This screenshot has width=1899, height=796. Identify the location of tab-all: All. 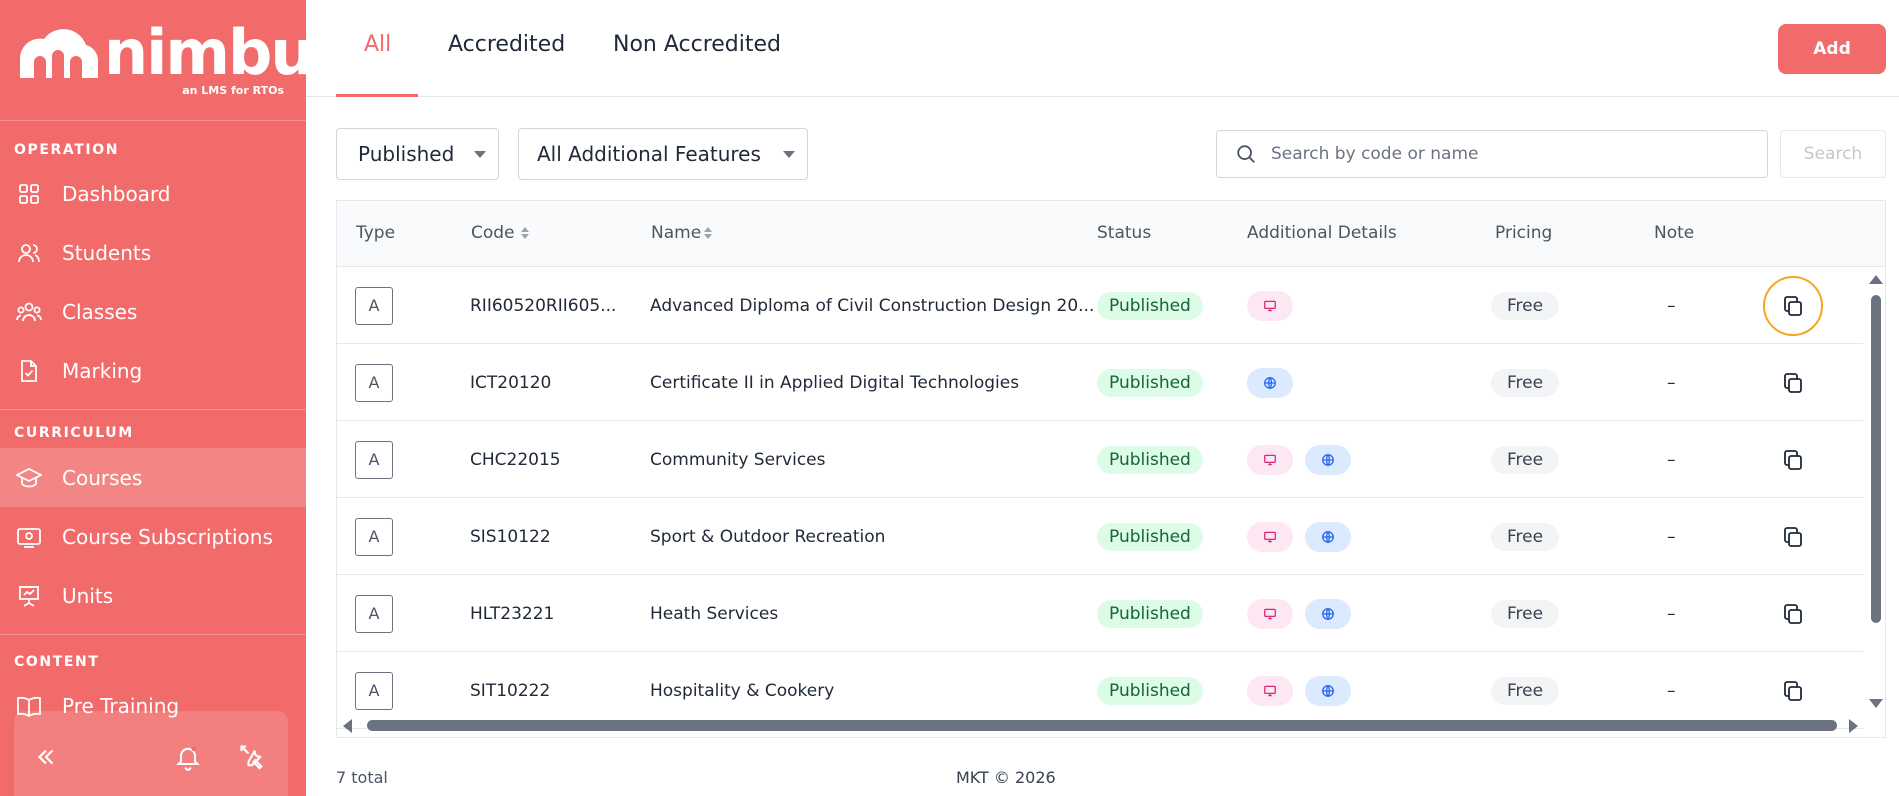
(377, 44).